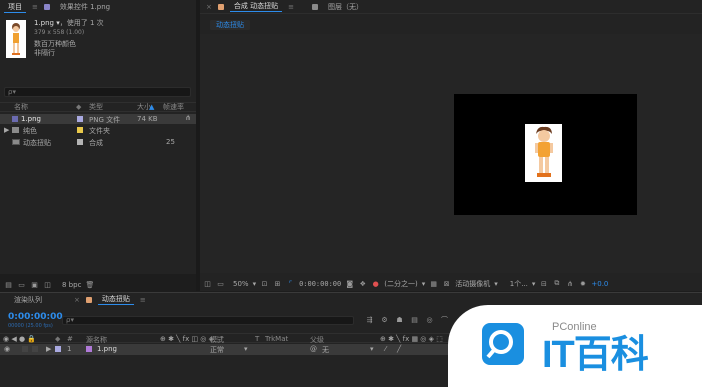 Image resolution: width=702 pixels, height=387 pixels. What do you see at coordinates (107, 349) in the screenshot?
I see `layer-name: 1.png` at bounding box center [107, 349].